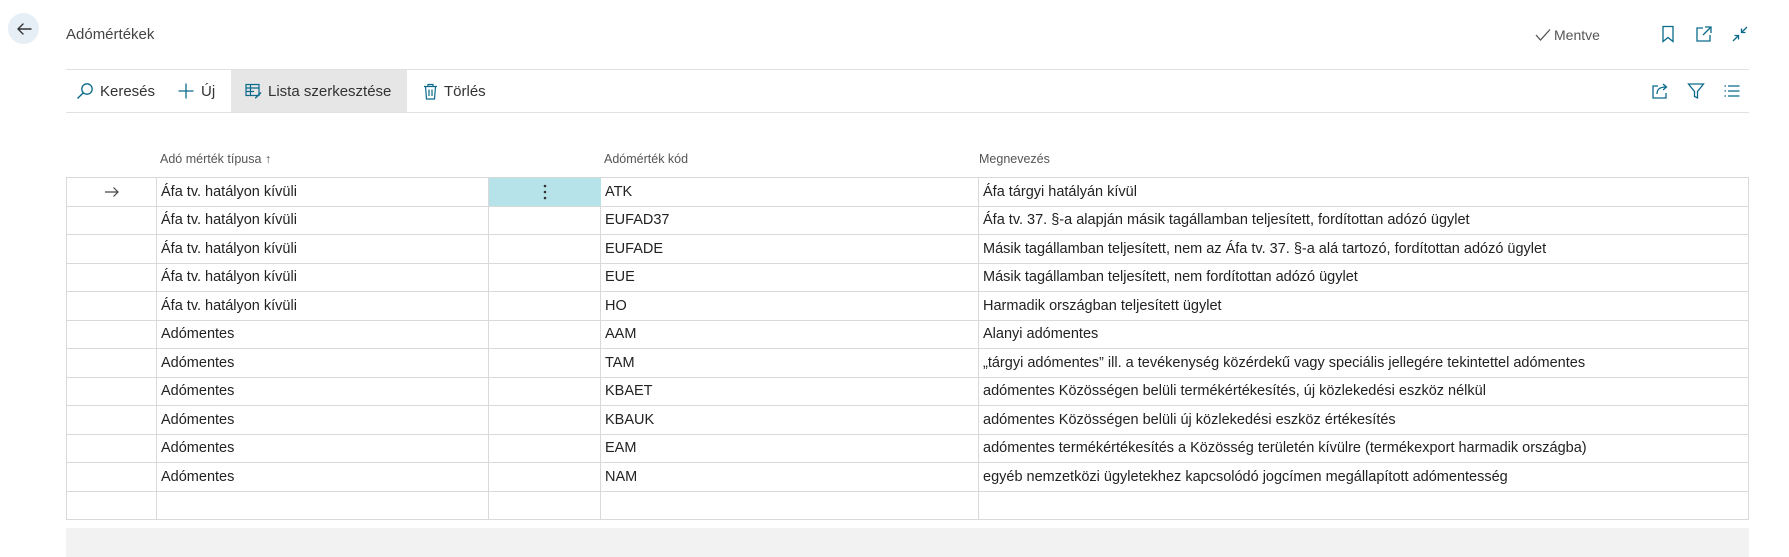  I want to click on delete-button: Törlés, so click(454, 91).